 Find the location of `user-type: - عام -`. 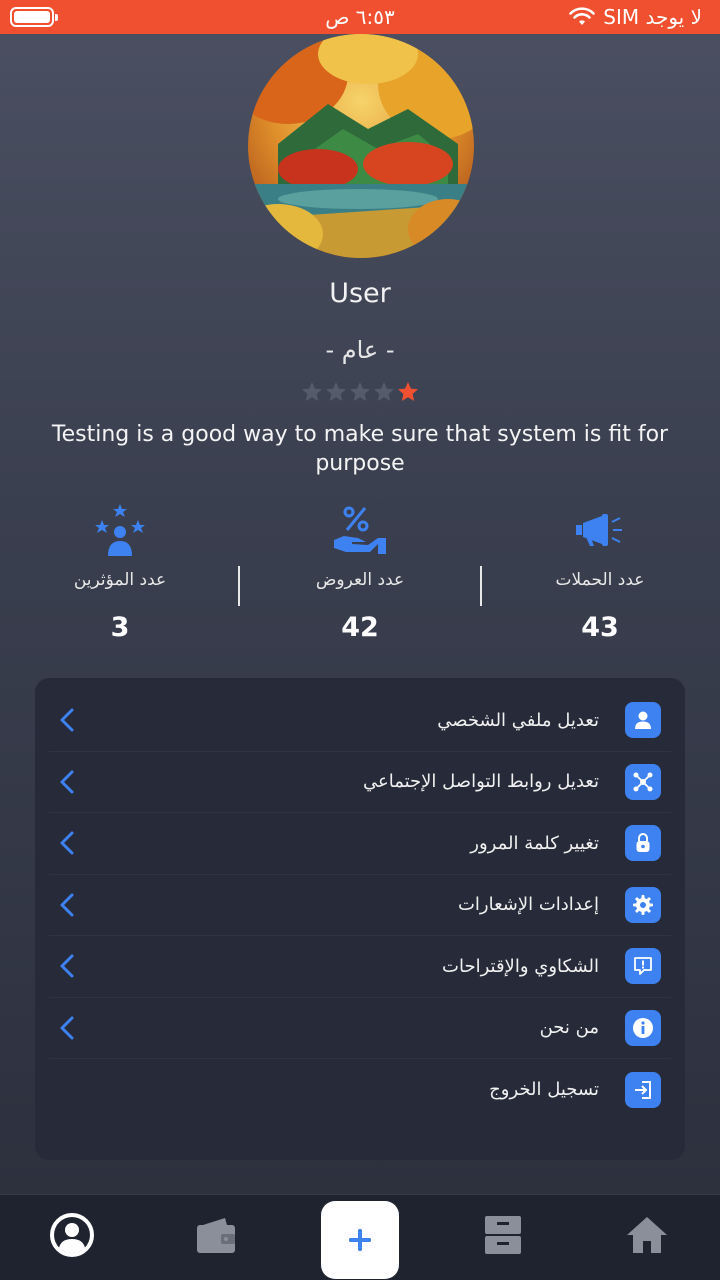

user-type: - عام - is located at coordinates (360, 350).